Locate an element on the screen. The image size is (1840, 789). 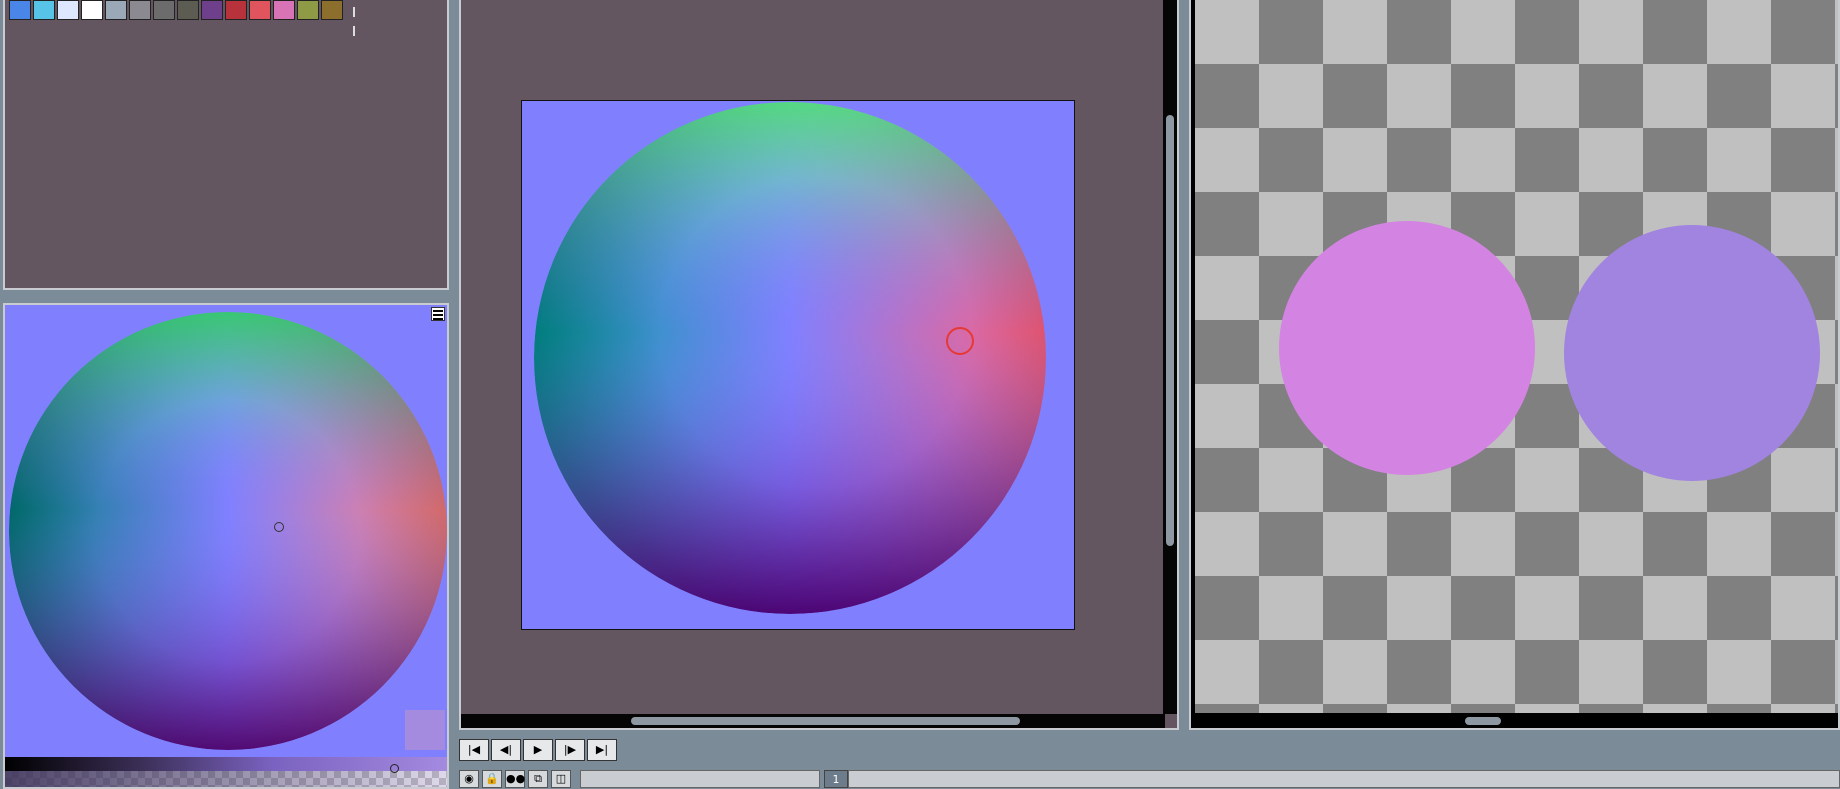
alpha-gradient is located at coordinates (226, 779).